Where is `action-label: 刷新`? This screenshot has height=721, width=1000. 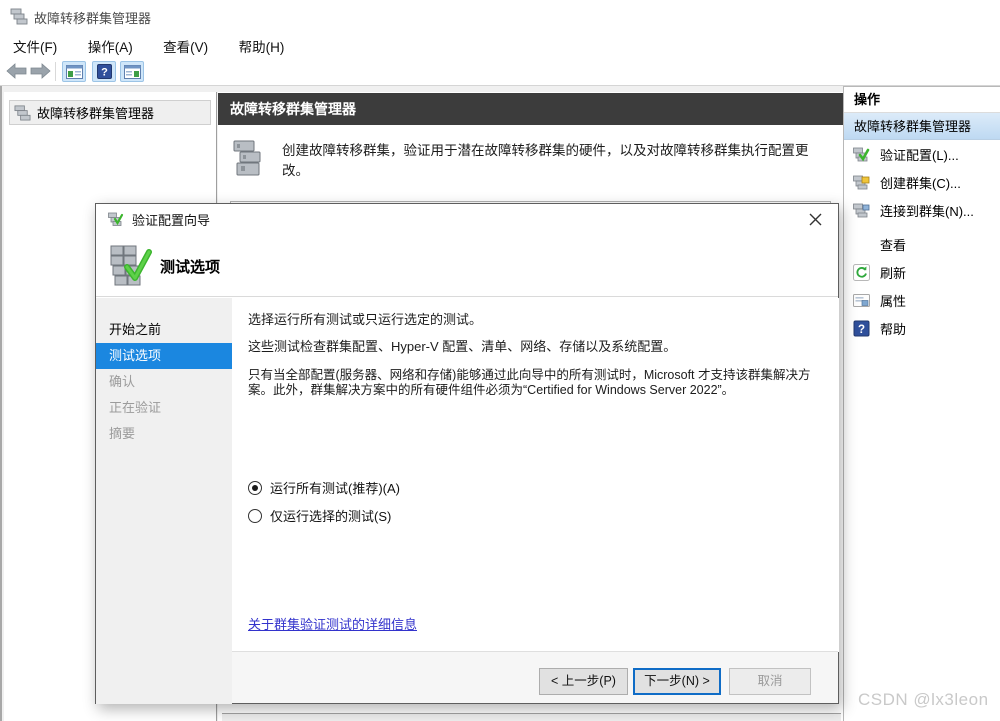 action-label: 刷新 is located at coordinates (893, 273).